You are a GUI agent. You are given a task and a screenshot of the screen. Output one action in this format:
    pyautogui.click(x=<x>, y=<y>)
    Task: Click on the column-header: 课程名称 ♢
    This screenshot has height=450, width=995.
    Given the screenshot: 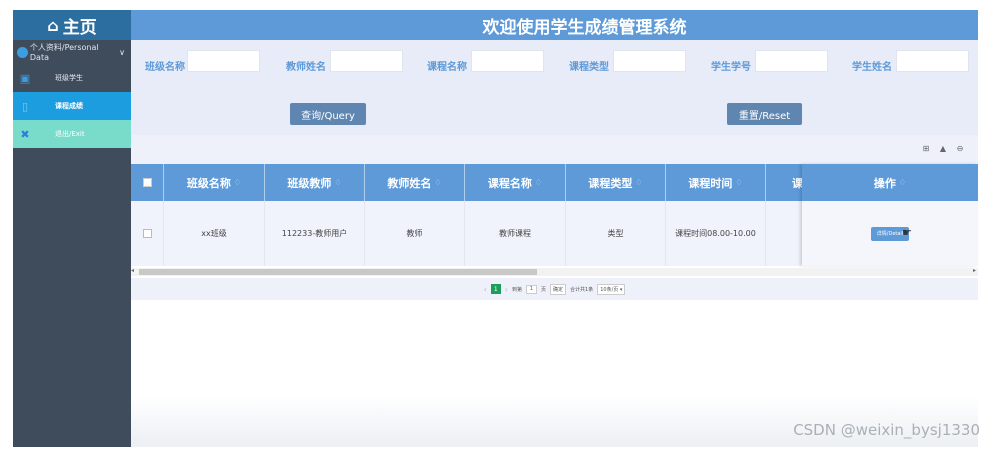 What is the action you would take?
    pyautogui.click(x=515, y=182)
    